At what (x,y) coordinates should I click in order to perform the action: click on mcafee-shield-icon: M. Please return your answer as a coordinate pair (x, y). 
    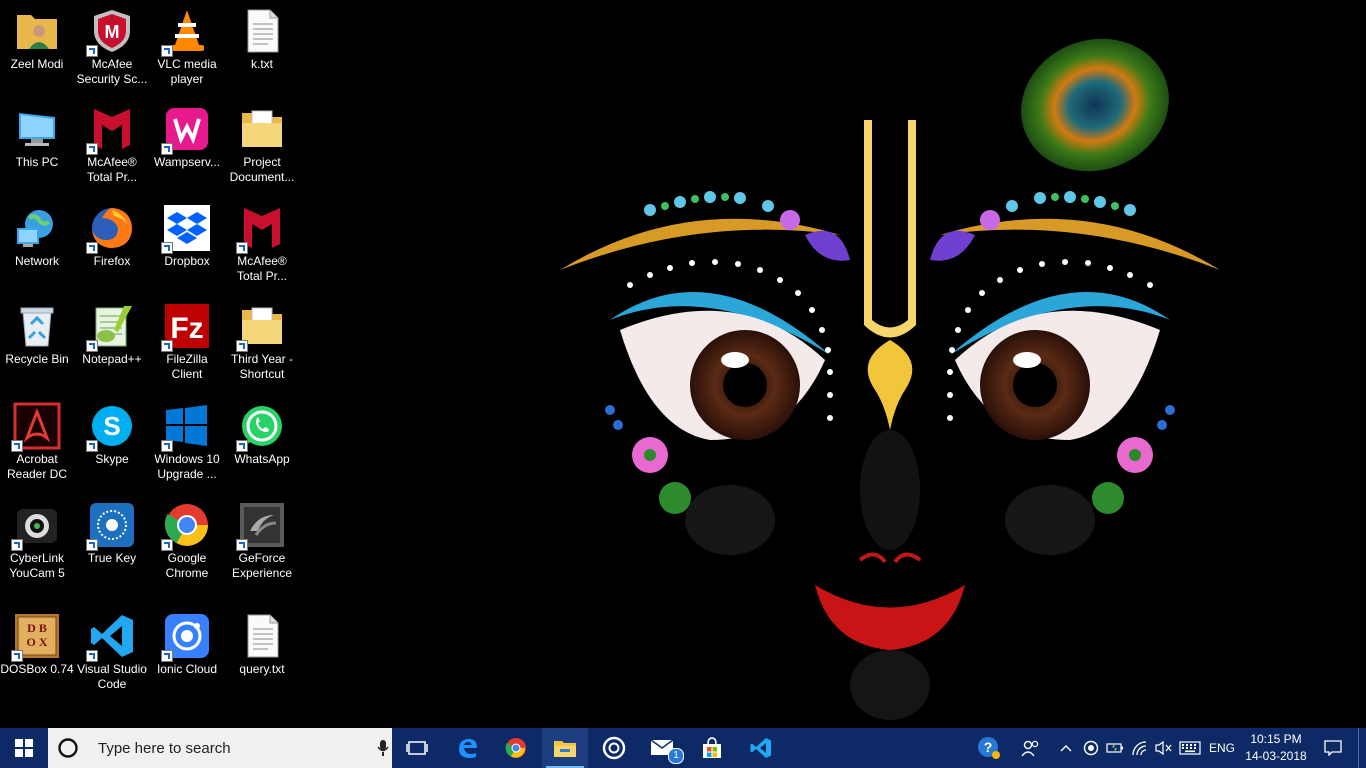
    Looking at the image, I should click on (111, 32).